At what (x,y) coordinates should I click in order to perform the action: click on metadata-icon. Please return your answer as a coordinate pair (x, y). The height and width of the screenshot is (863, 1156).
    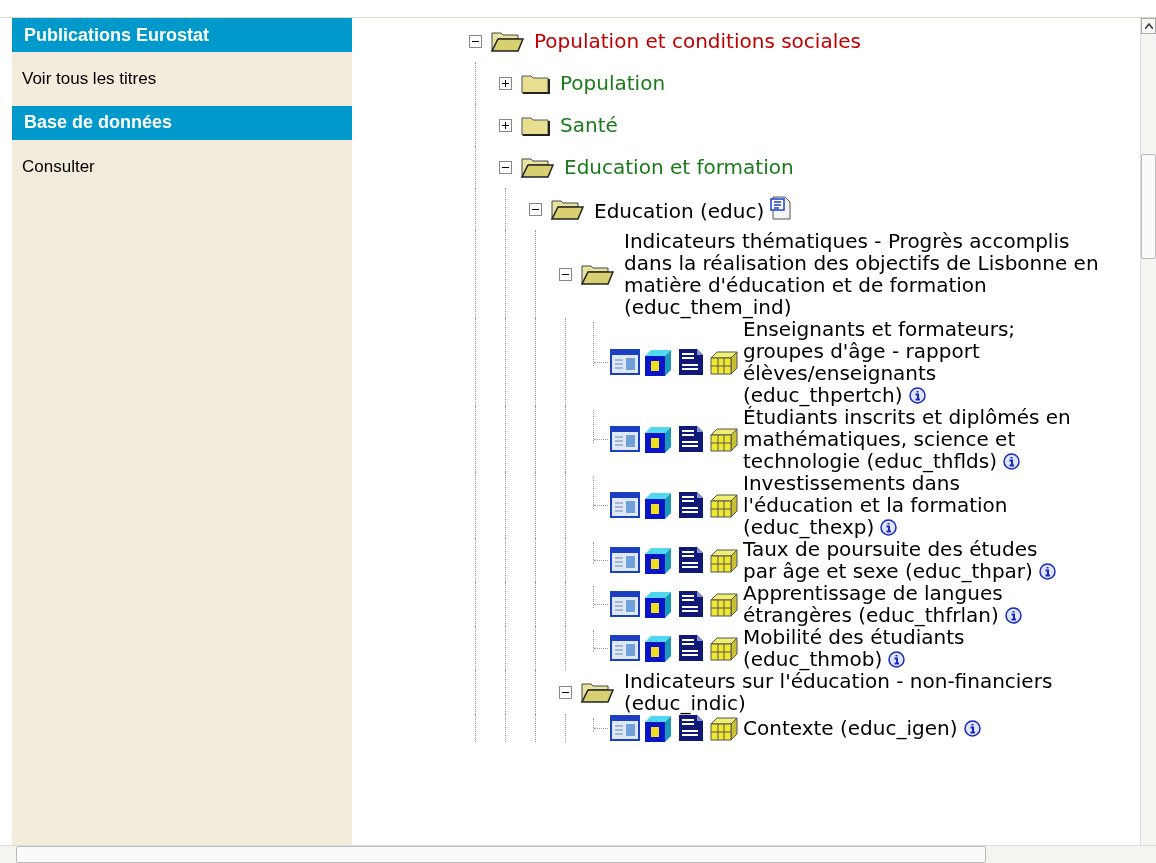
    Looking at the image, I should click on (781, 208).